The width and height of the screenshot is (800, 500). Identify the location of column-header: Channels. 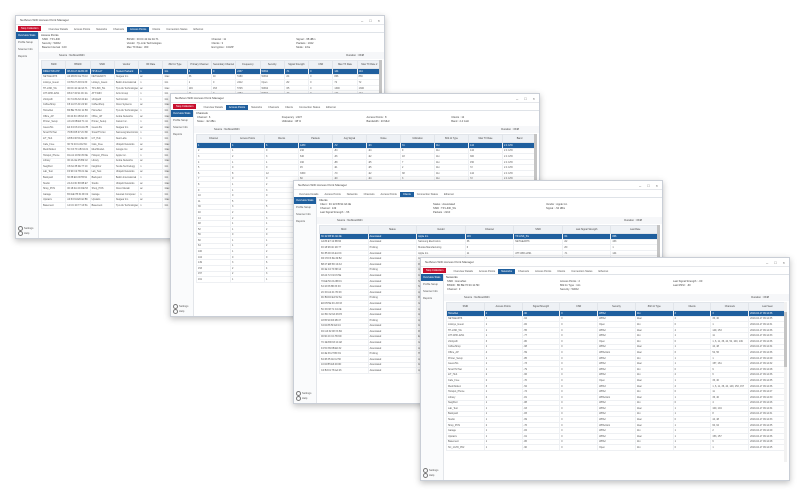
(730, 306).